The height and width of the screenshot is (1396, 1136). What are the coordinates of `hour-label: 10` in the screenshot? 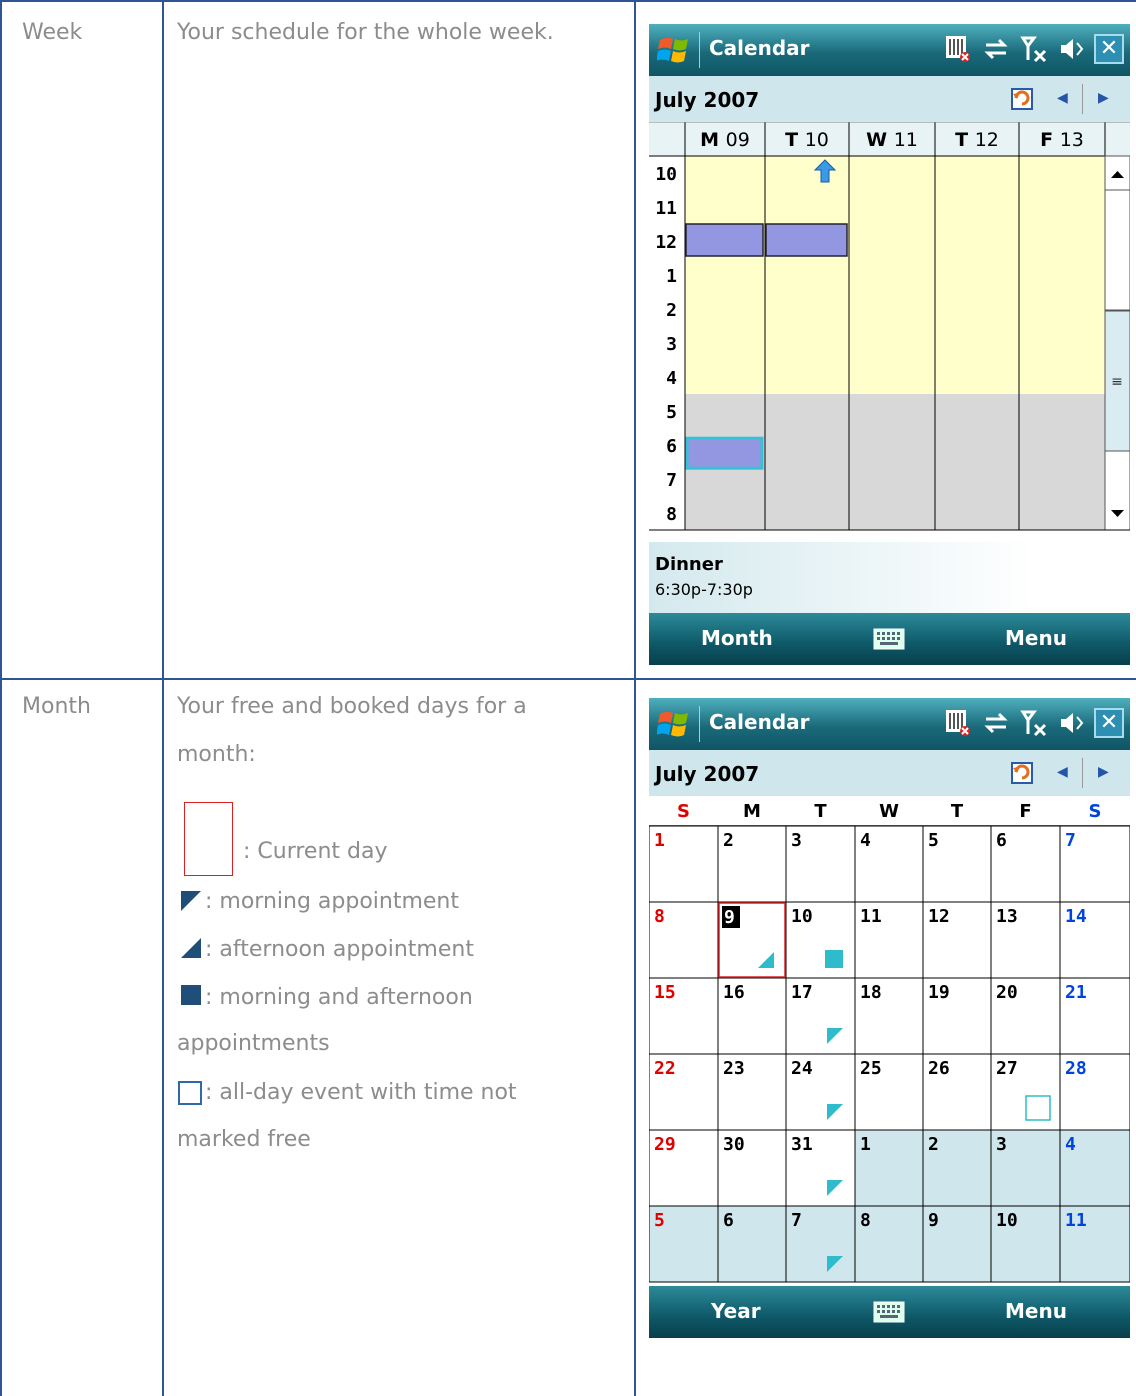 It's located at (666, 174).